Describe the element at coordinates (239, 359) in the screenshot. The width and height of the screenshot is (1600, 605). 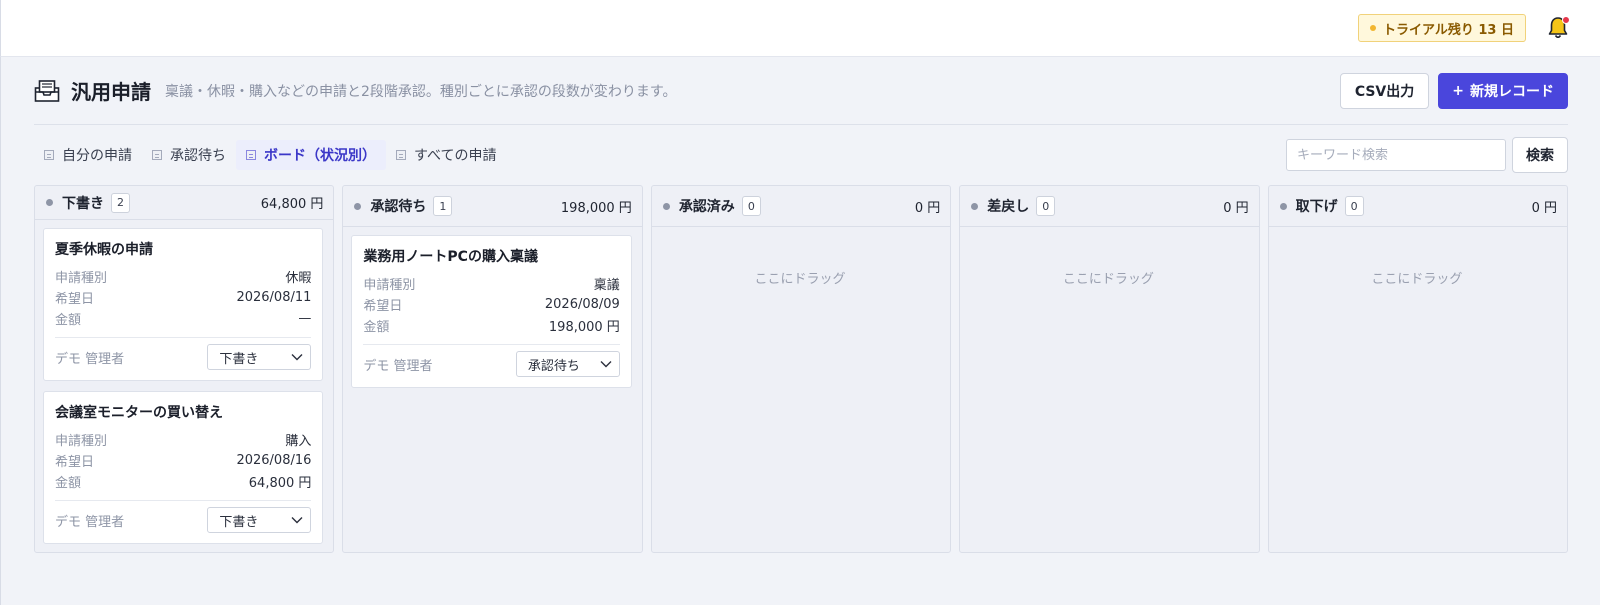
I see `status-select-value: 下書き` at that location.